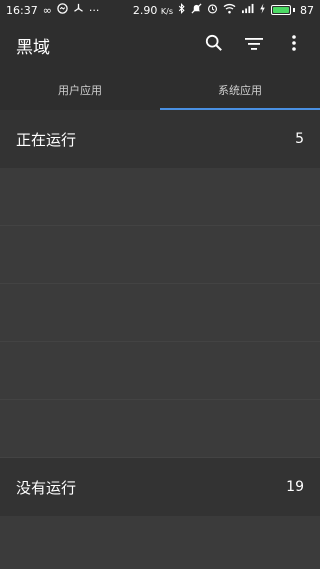  What do you see at coordinates (145, 10) in the screenshot?
I see `speed-value: 2.90` at bounding box center [145, 10].